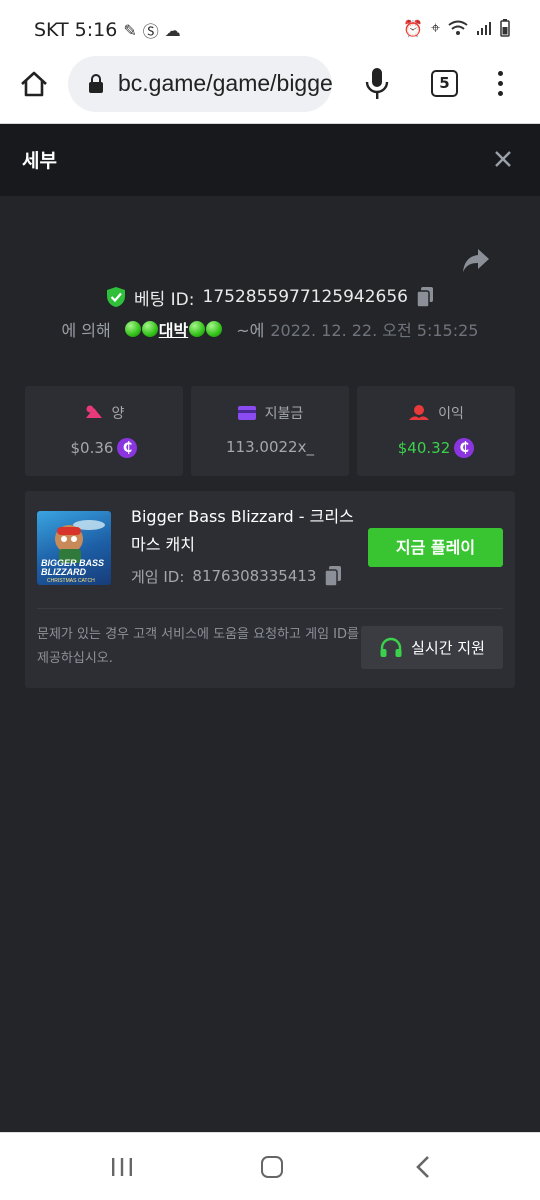  Describe the element at coordinates (122, 1167) in the screenshot. I see `recent-apps-icon` at that location.